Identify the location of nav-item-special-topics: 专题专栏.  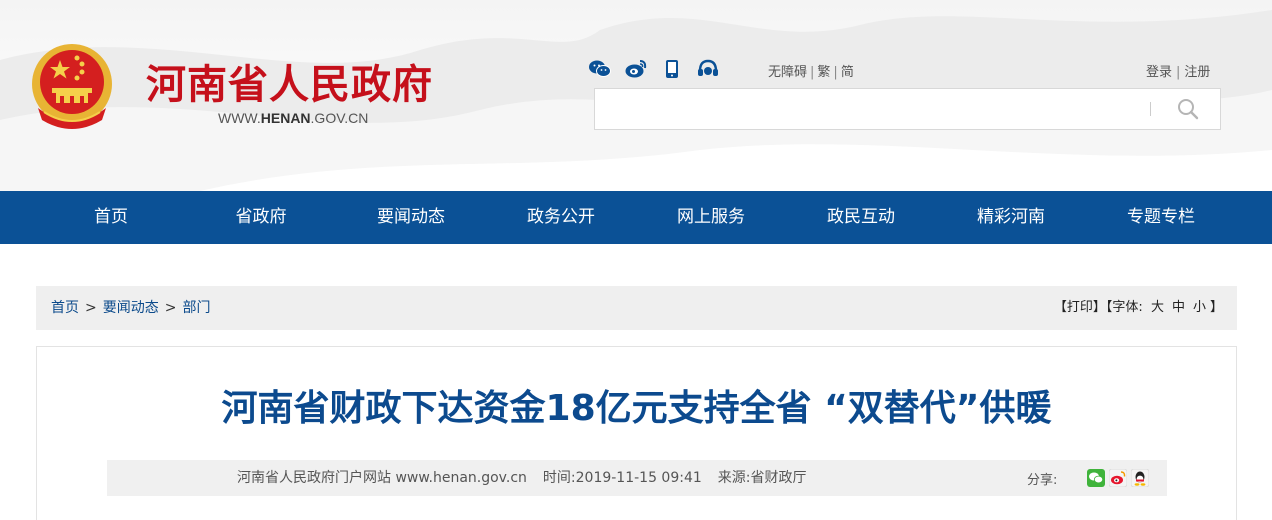
(1161, 217).